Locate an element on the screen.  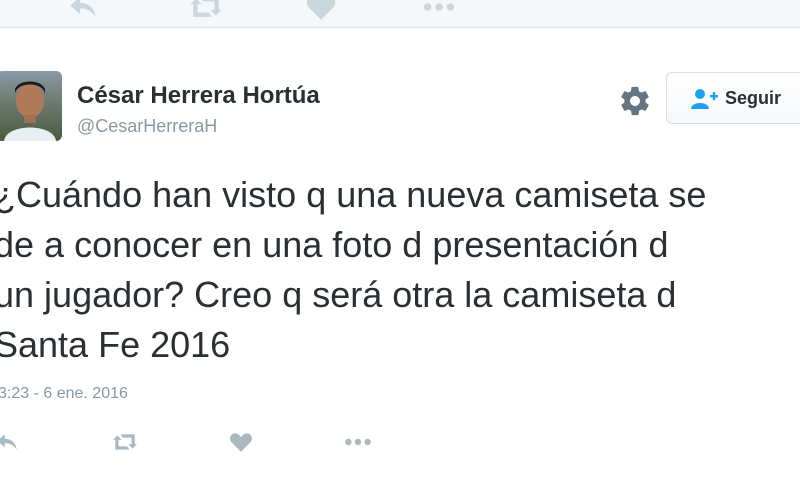
follow-button-label: Seguir is located at coordinates (753, 98).